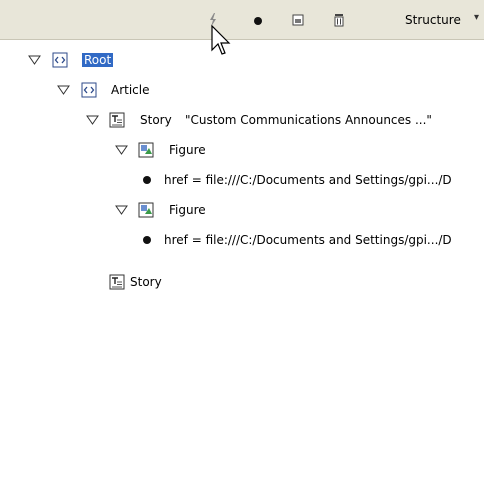 Image resolution: width=484 pixels, height=500 pixels. What do you see at coordinates (339, 20) in the screenshot?
I see `trash-icon` at bounding box center [339, 20].